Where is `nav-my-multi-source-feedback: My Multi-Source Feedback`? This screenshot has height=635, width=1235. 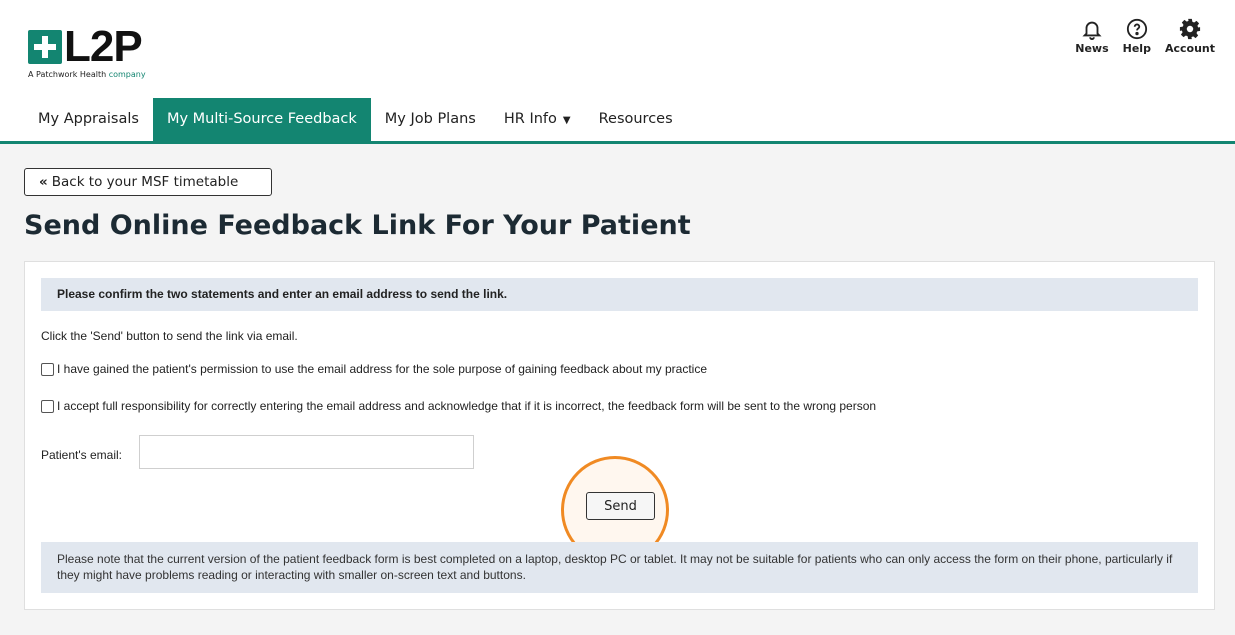 nav-my-multi-source-feedback: My Multi-Source Feedback is located at coordinates (261, 119).